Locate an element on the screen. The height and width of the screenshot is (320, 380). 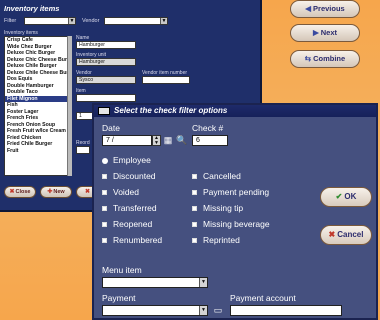
inventory-window-title: Inventory items is located at coordinates (32, 8).